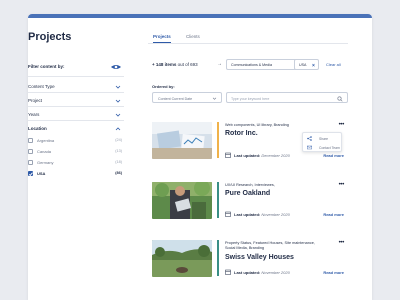 The height and width of the screenshot is (300, 400). Describe the element at coordinates (200, 16) in the screenshot. I see `card-top-bar` at that location.